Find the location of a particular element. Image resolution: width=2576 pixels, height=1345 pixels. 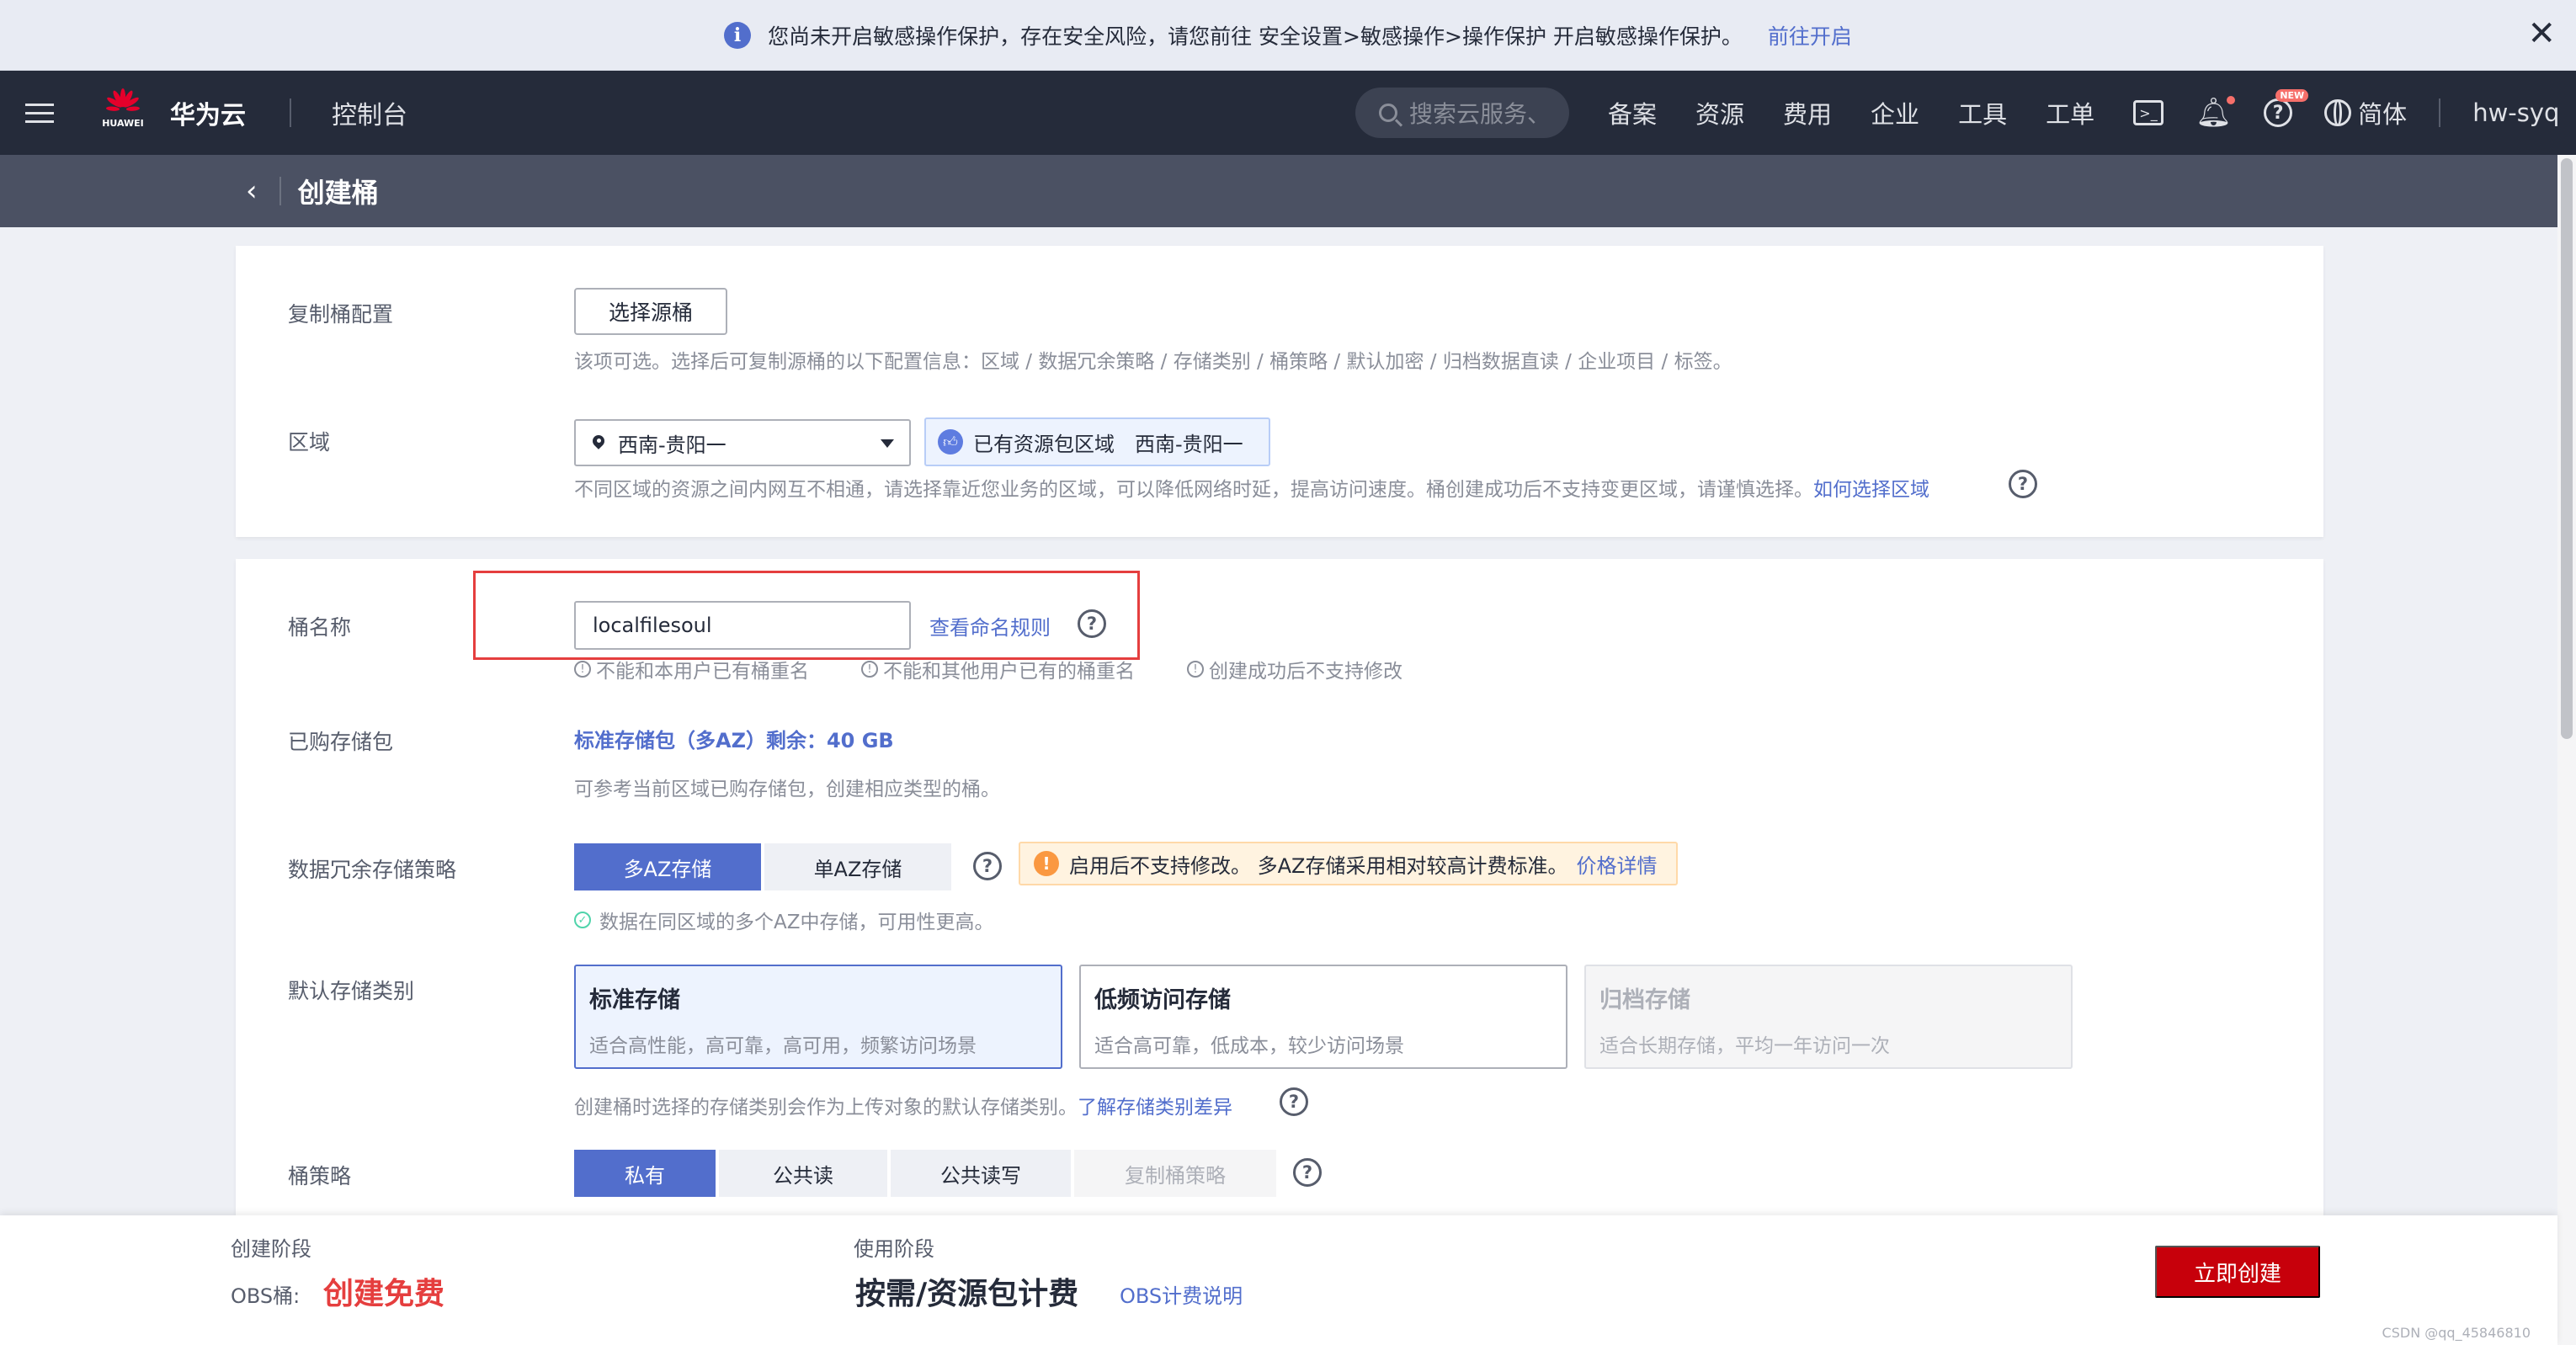

naming-rule-item: ! 创建成功后不支持修改 is located at coordinates (1295, 669).